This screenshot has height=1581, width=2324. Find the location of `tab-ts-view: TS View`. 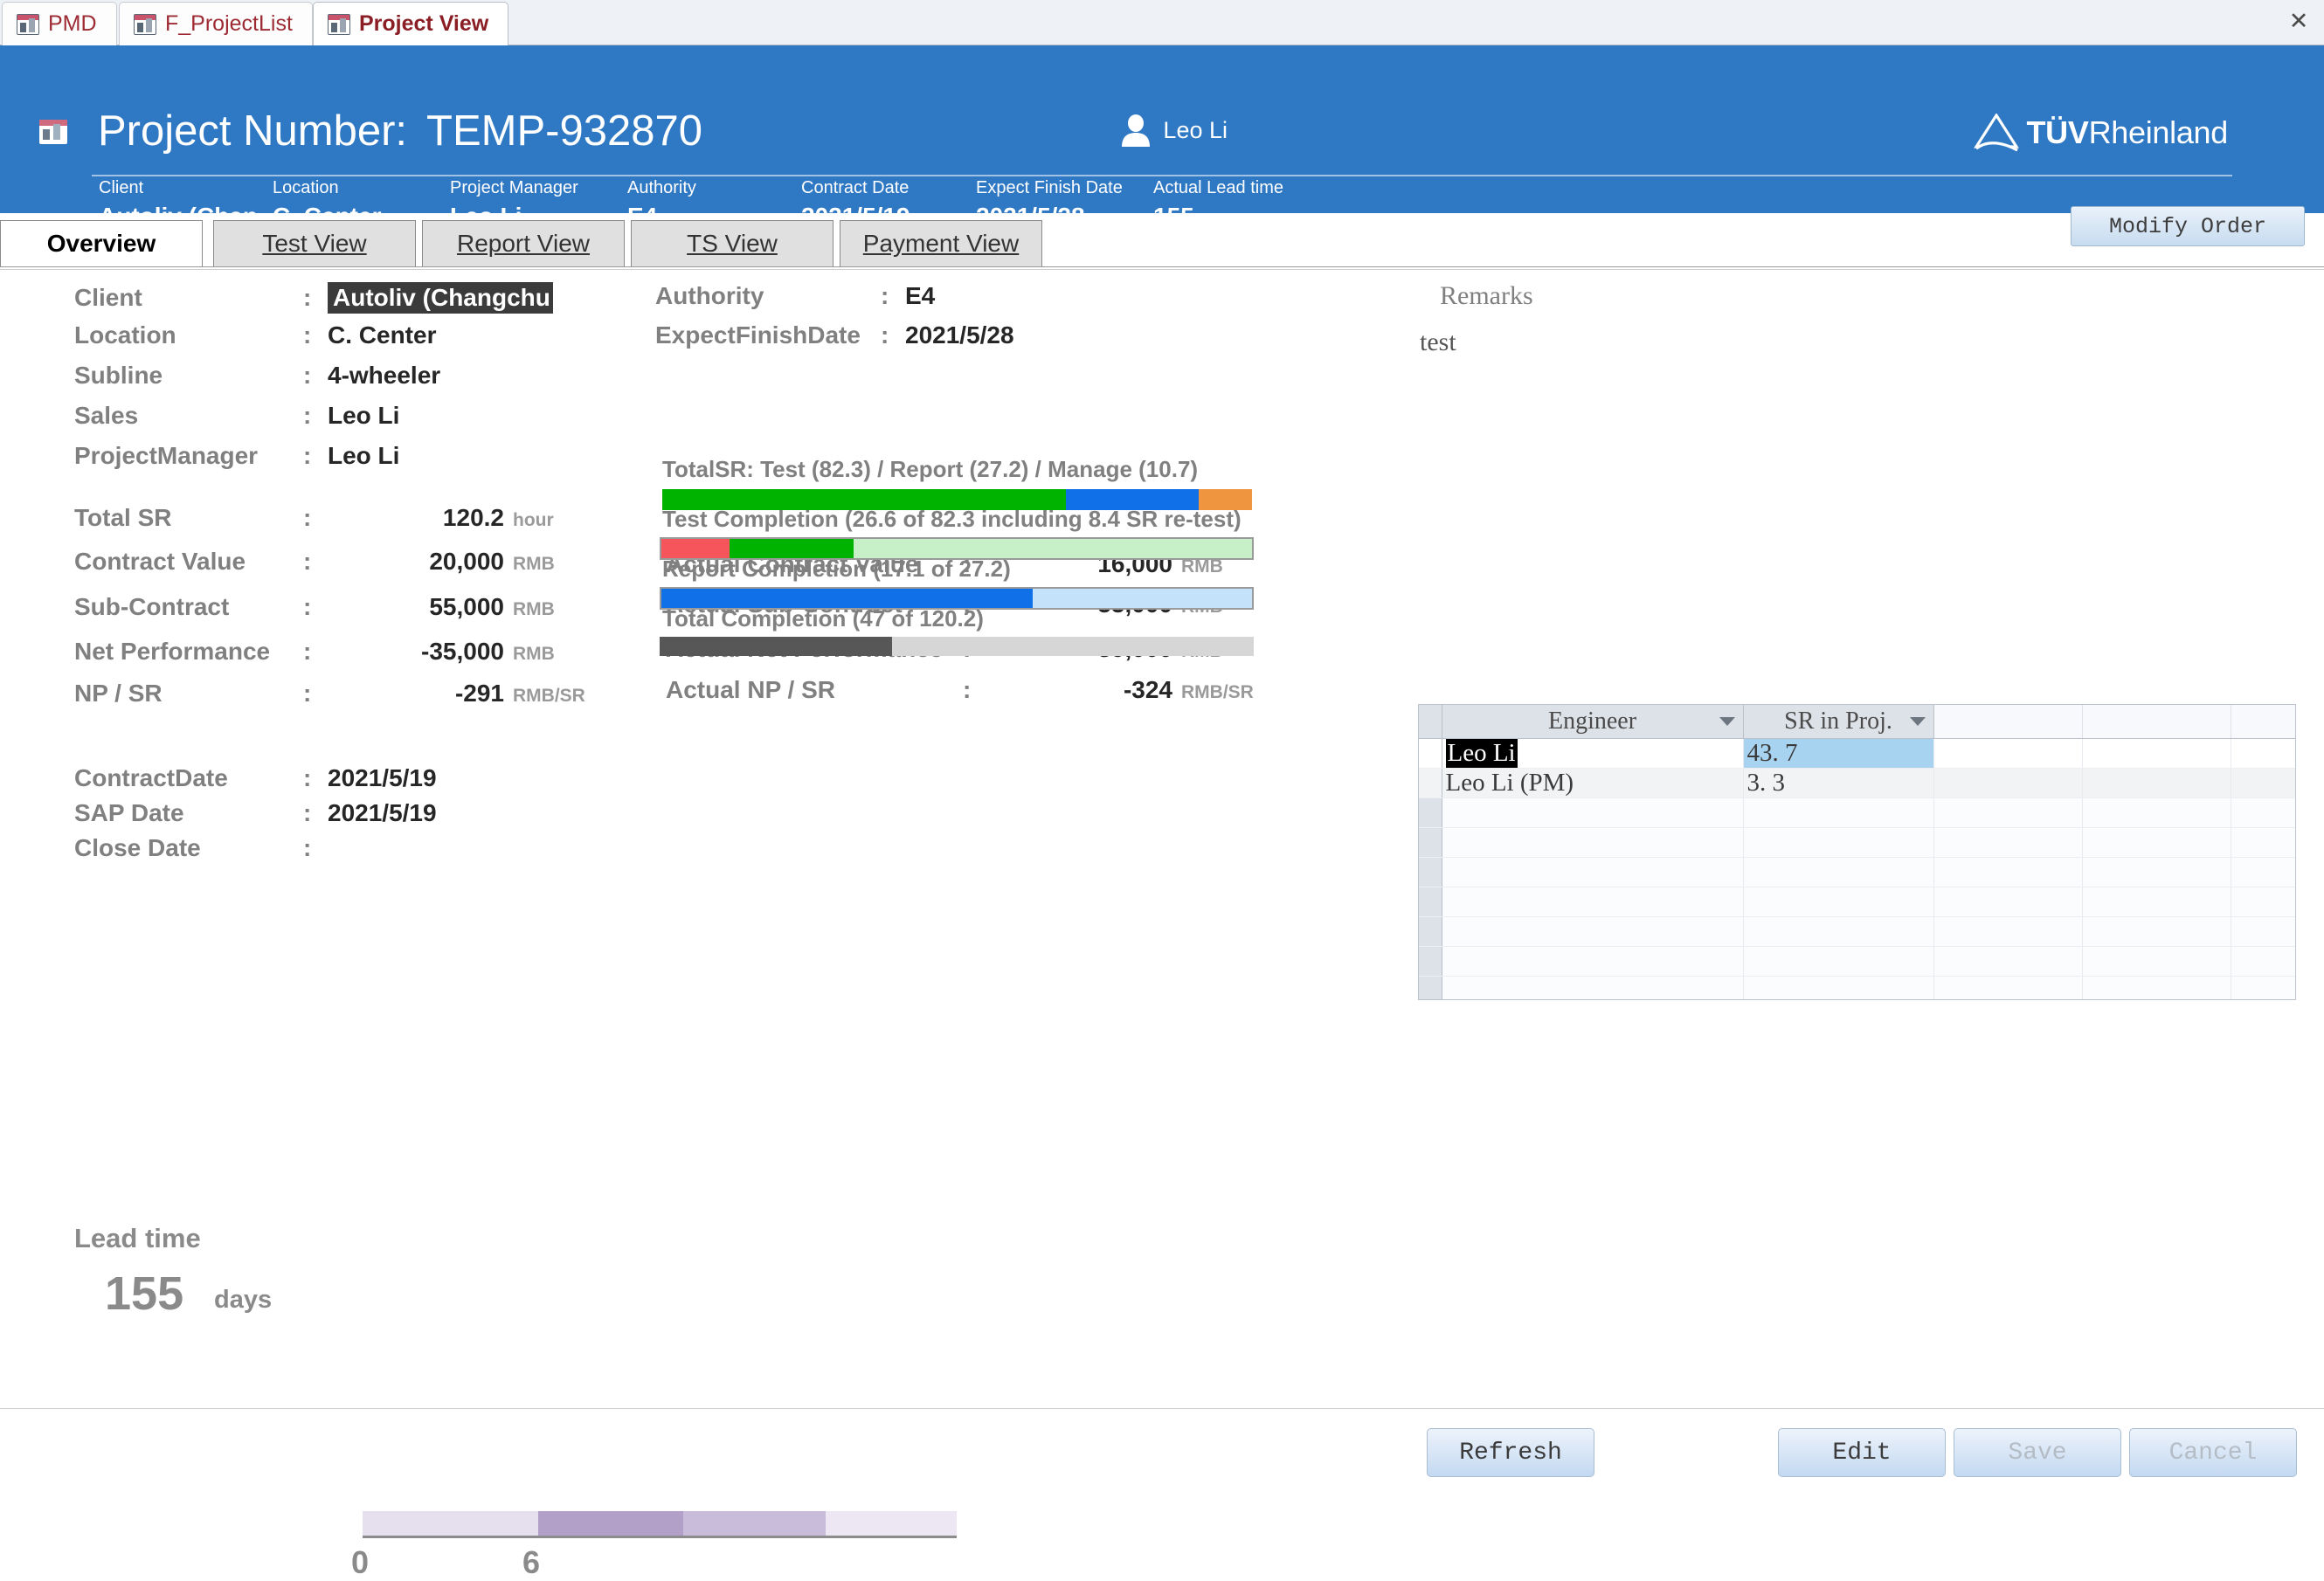

tab-ts-view: TS View is located at coordinates (732, 243).